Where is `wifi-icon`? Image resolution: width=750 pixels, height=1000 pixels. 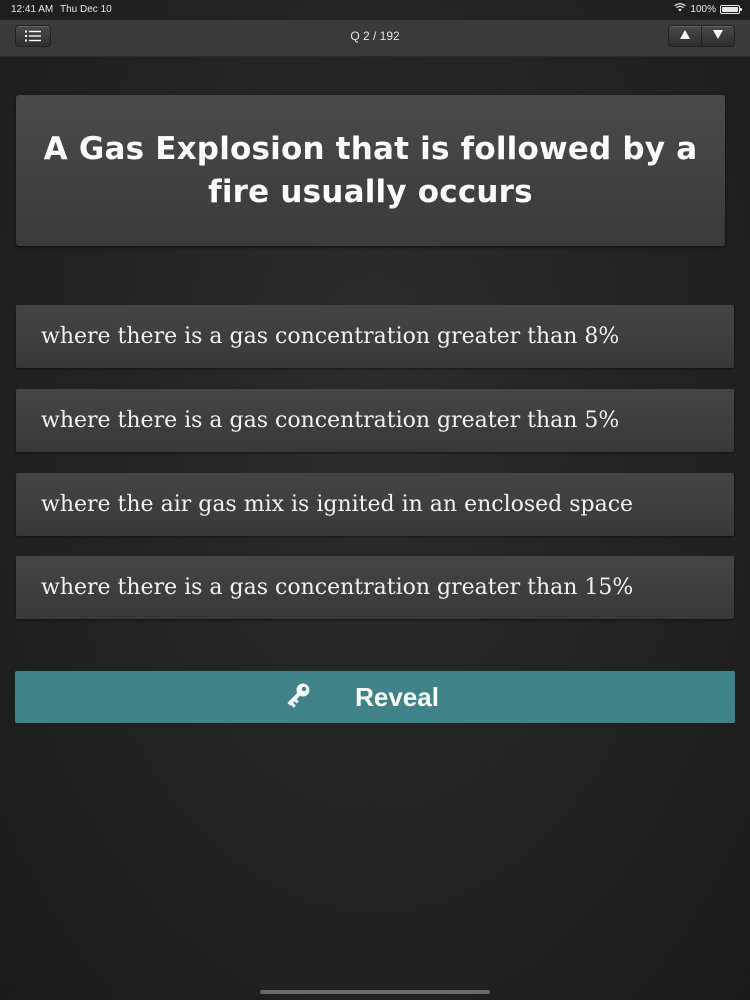
wifi-icon is located at coordinates (680, 9).